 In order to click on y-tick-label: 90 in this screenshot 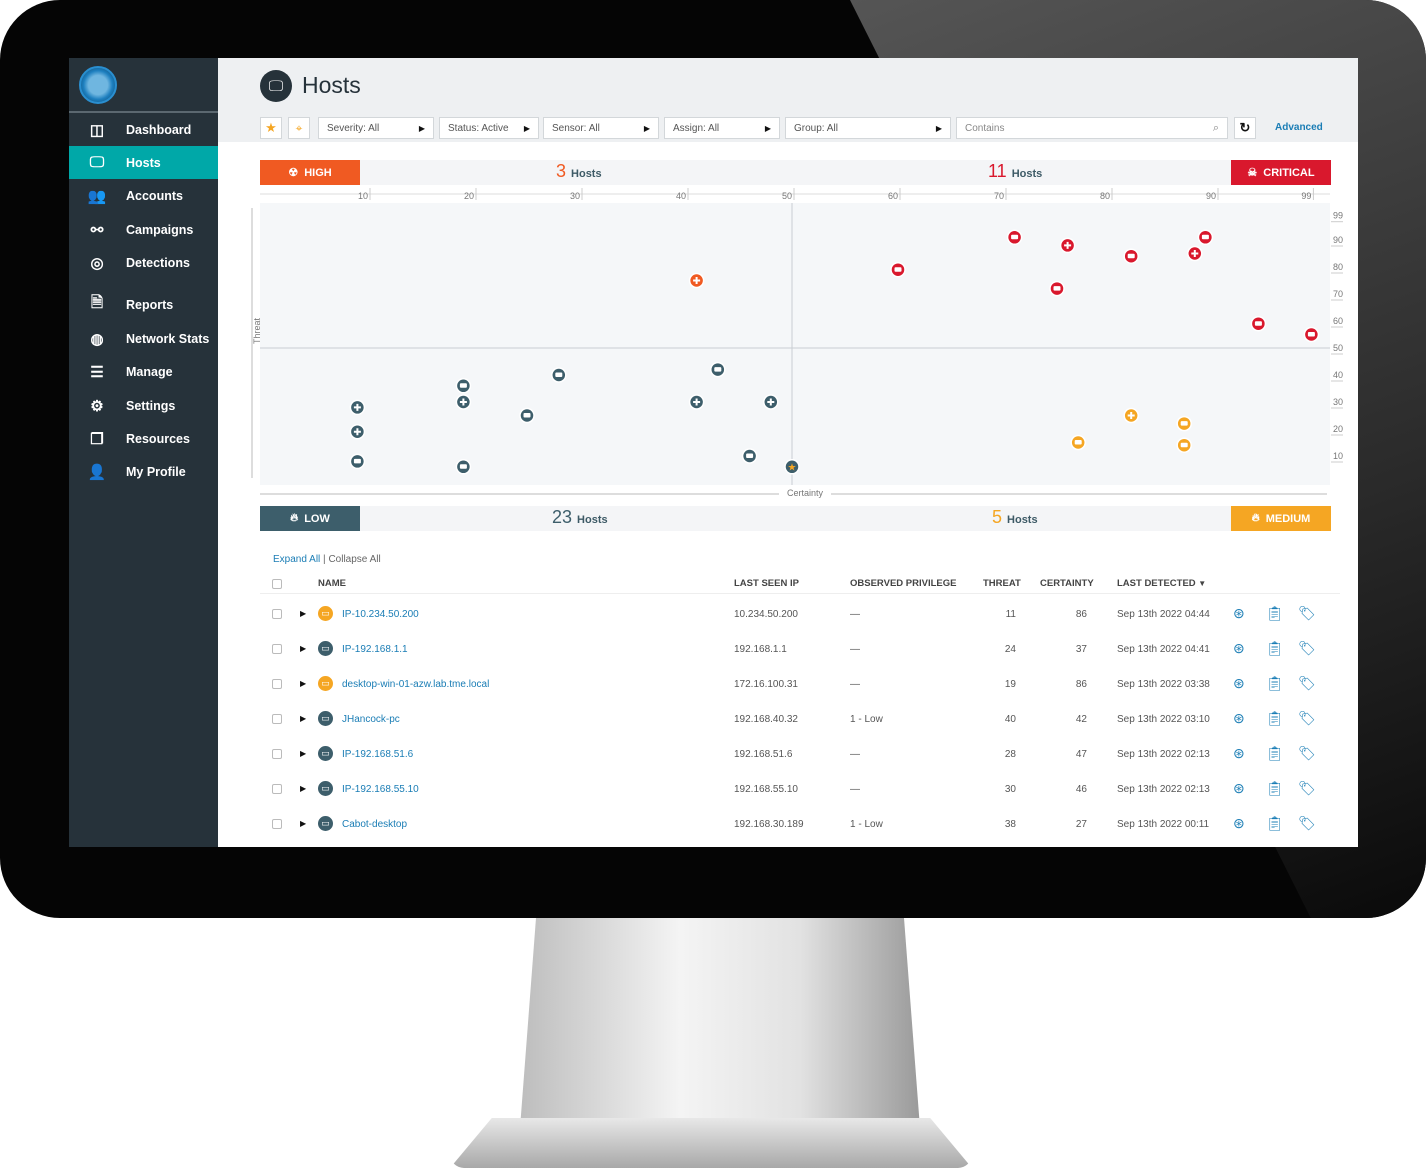, I will do `click(1338, 240)`.